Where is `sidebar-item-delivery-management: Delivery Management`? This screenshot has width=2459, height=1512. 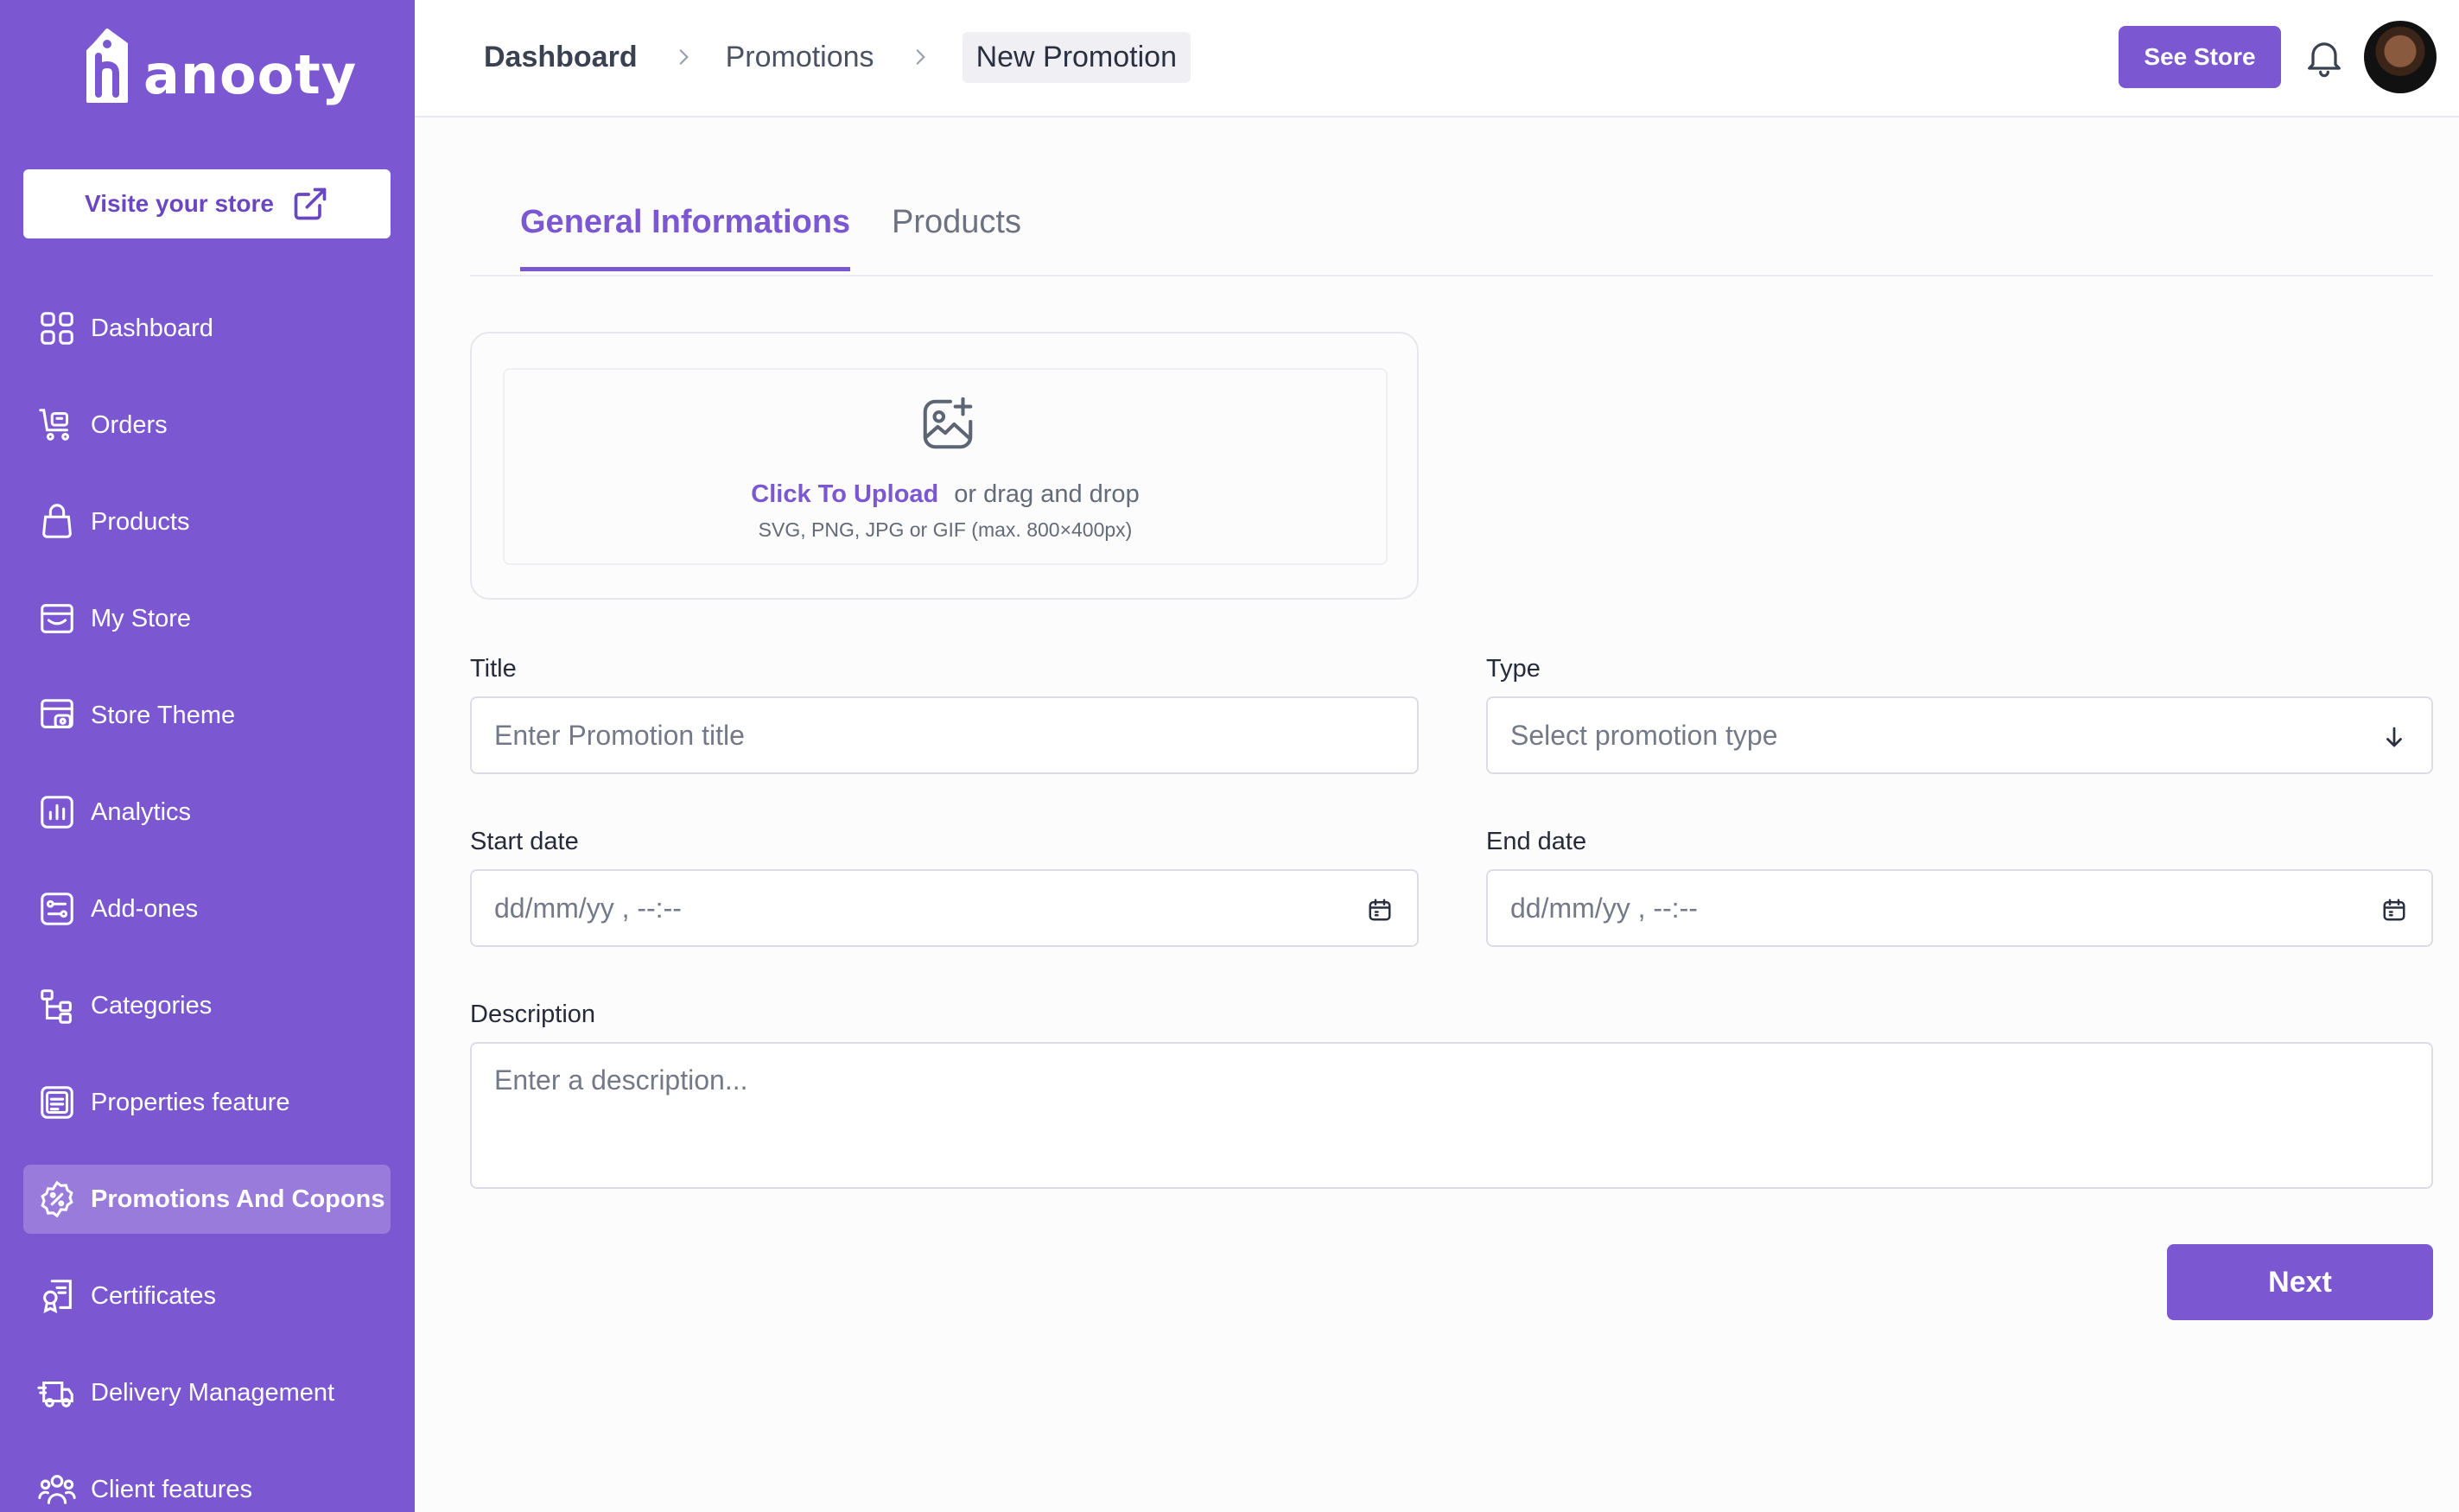
sidebar-item-delivery-management: Delivery Management is located at coordinates (207, 1392).